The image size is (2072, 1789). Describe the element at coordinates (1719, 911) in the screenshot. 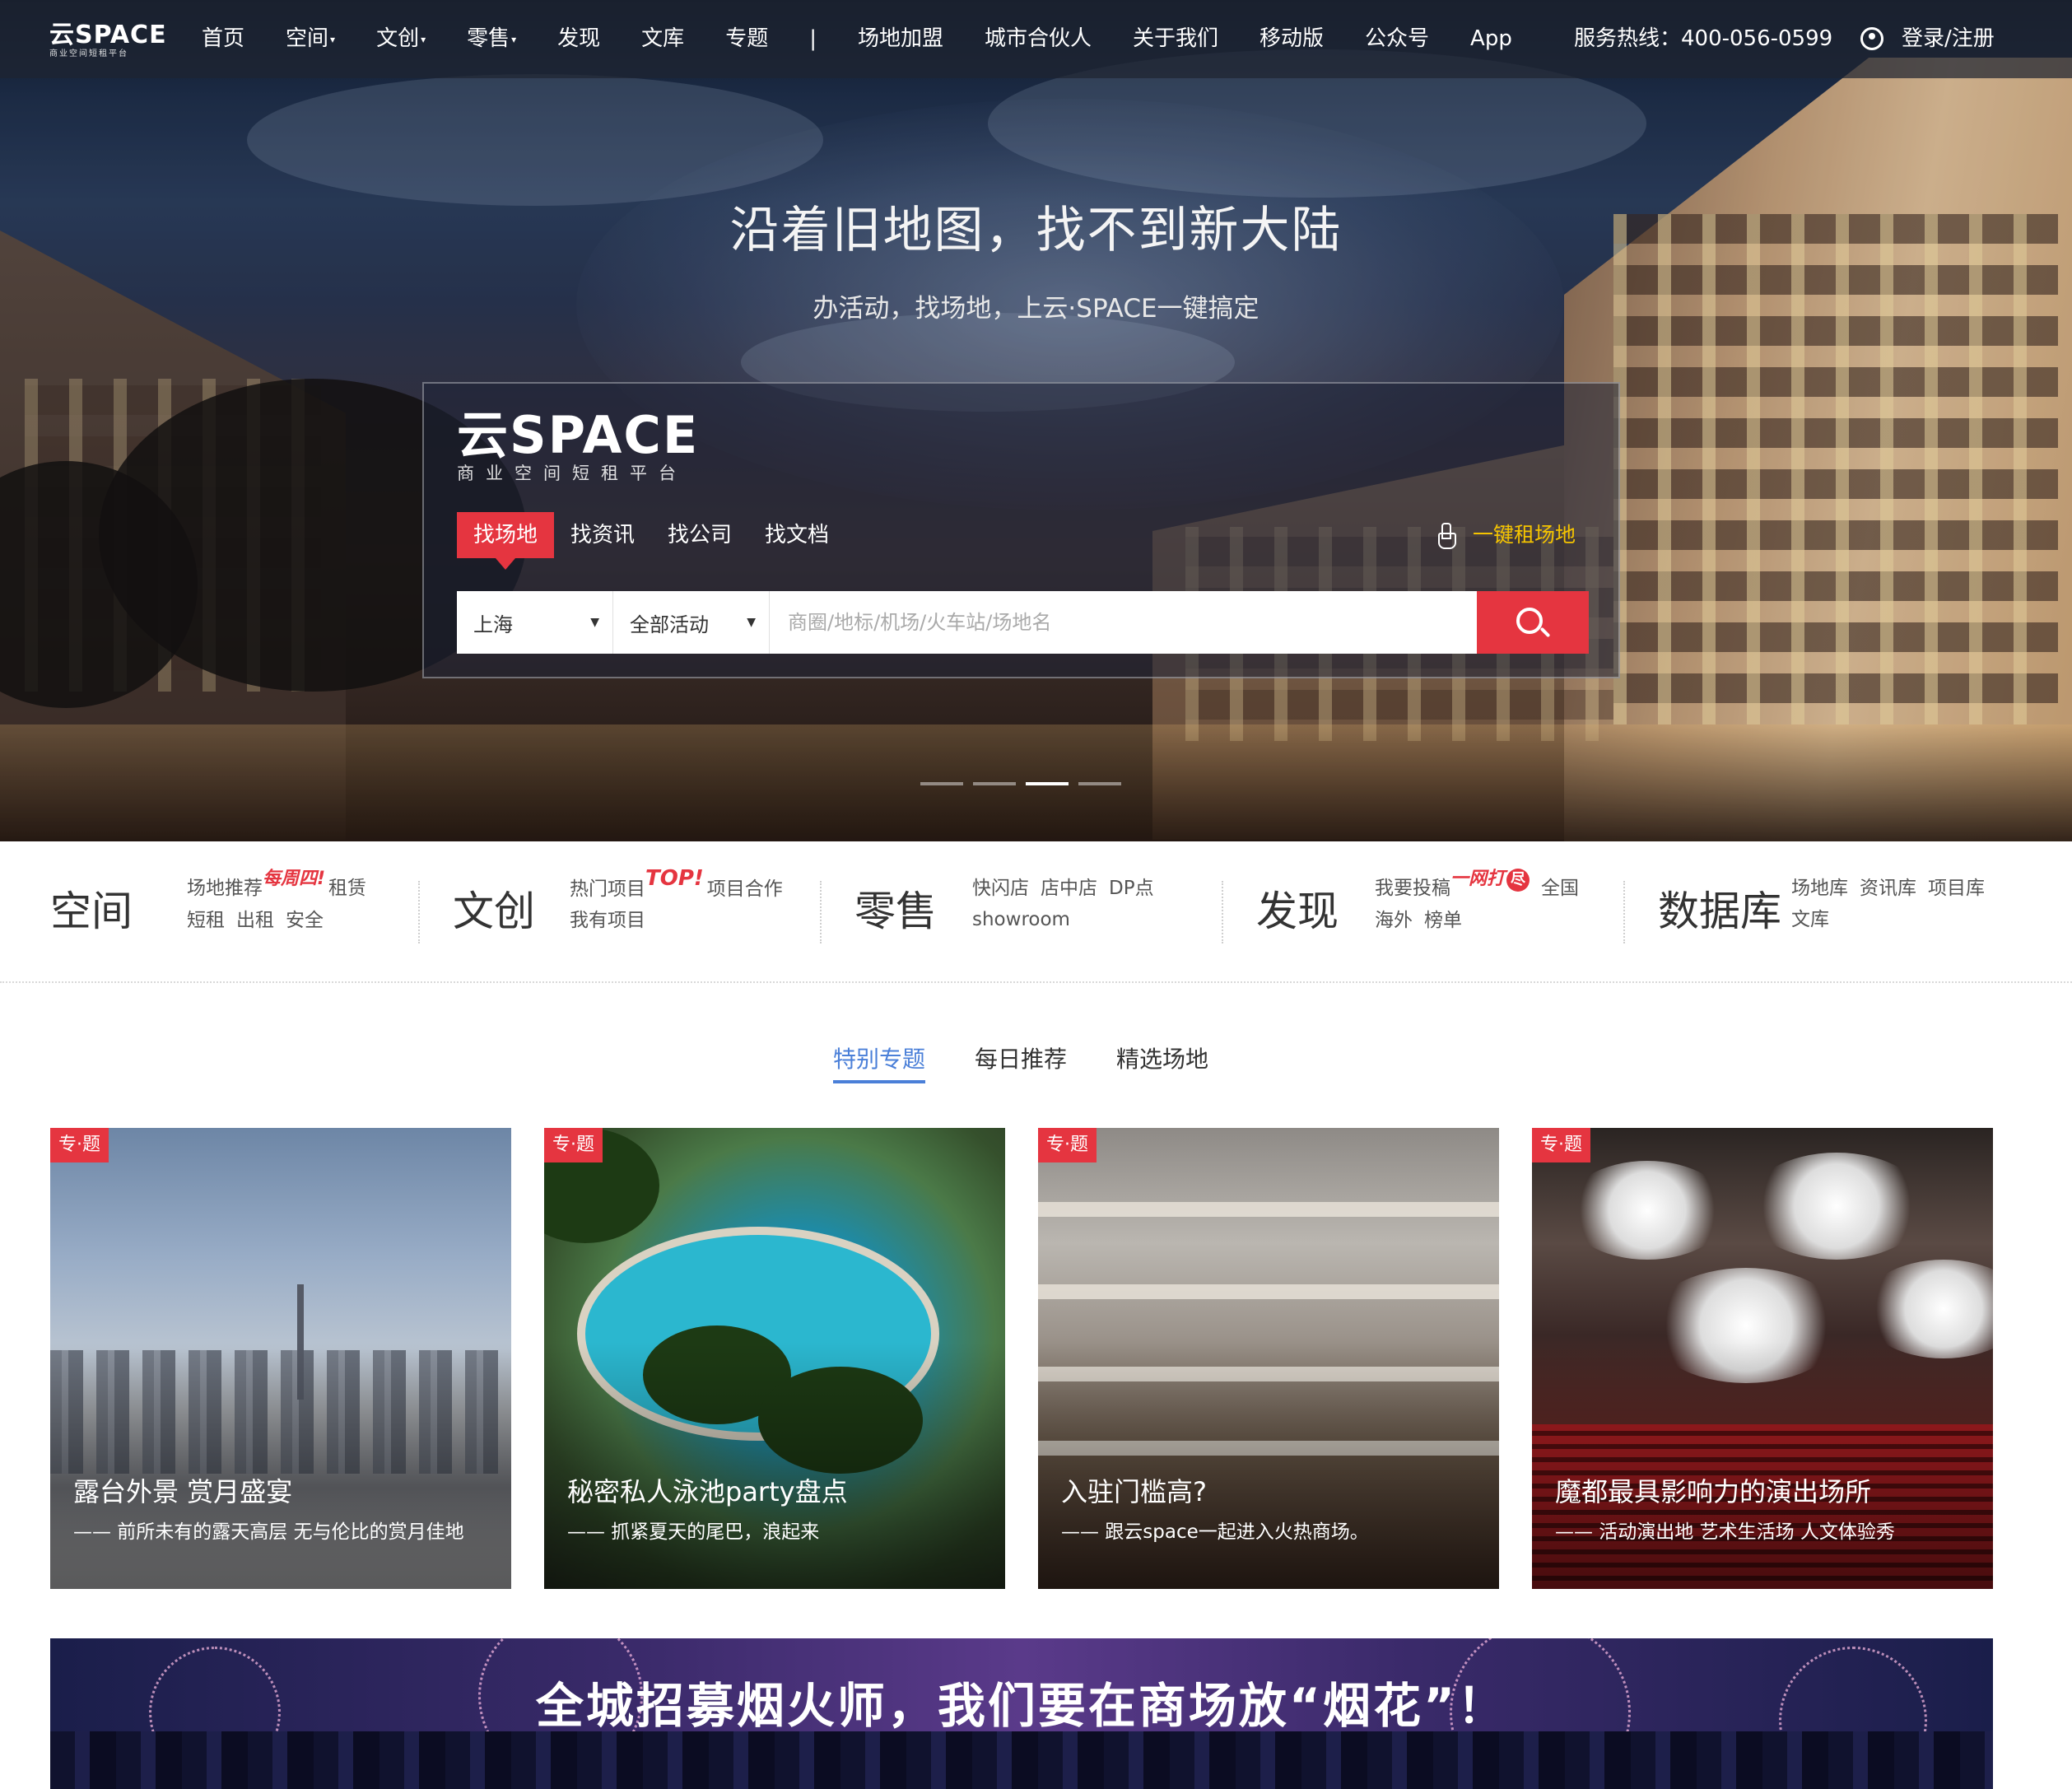

I see `category-title: 数据库` at that location.